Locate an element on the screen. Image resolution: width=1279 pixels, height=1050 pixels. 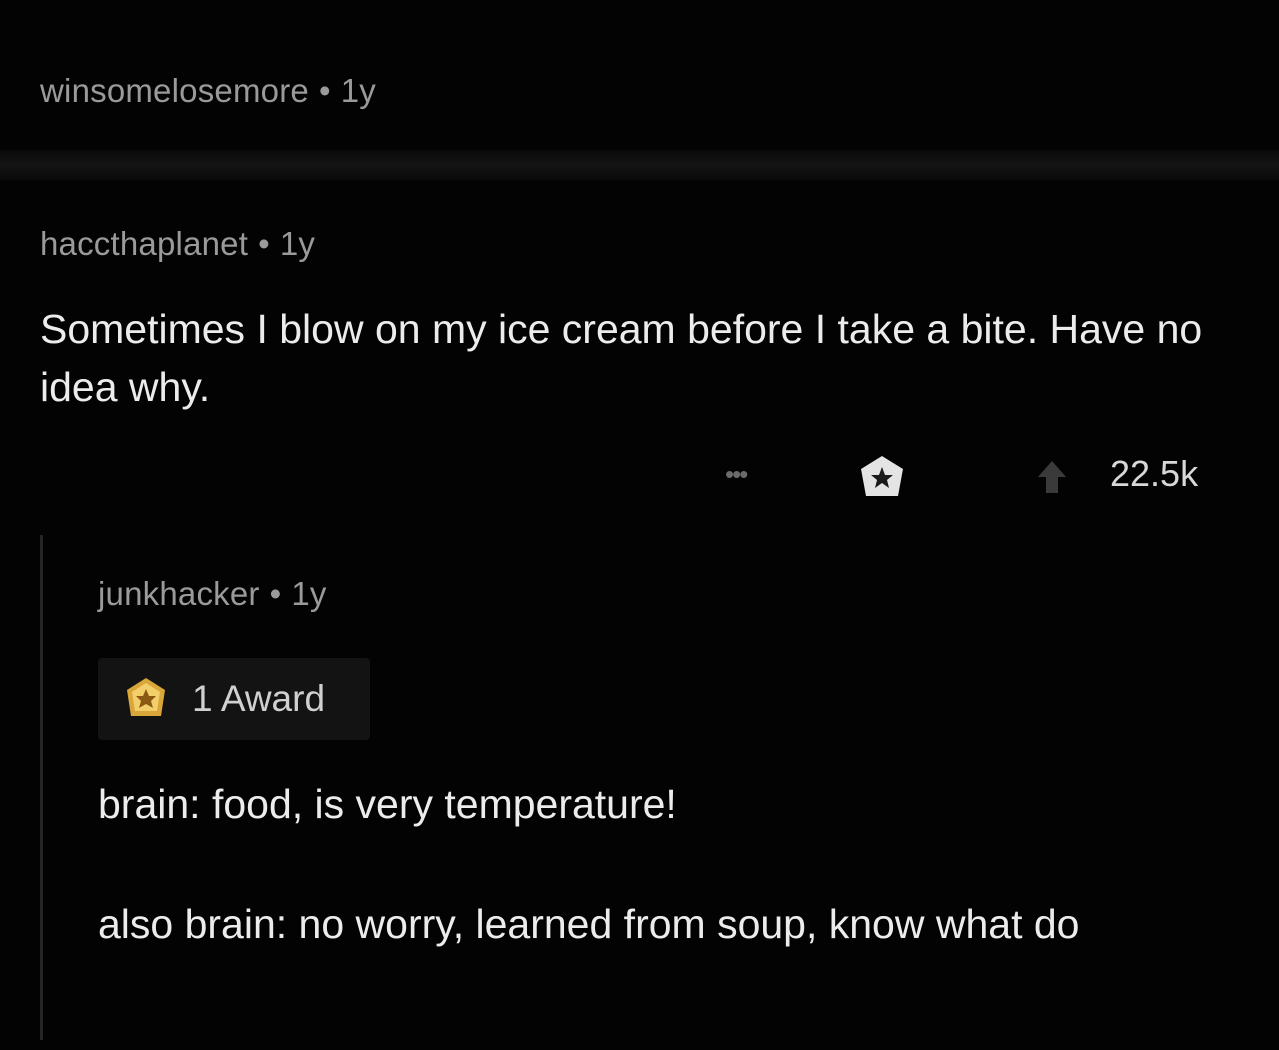
parent-age: 1y is located at coordinates (358, 90).